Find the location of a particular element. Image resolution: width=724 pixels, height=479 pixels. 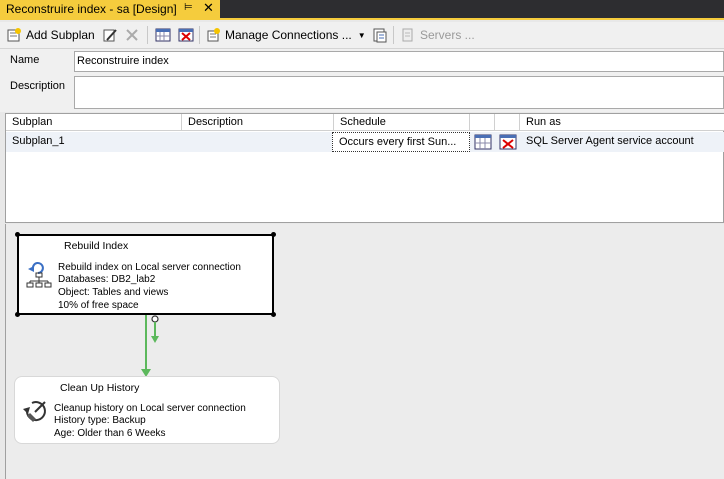

task-detail-line: Rebuild index on Local server connection is located at coordinates (149, 267).